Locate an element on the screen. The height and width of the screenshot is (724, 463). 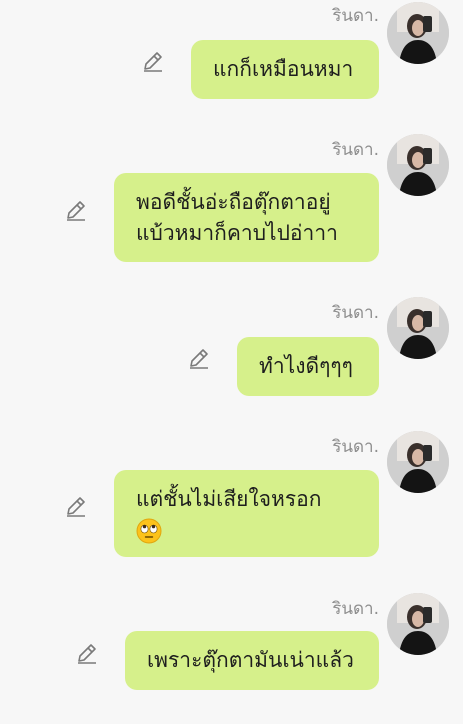
message-text: เพราะตุ๊กตามันเน่าแล้ว is located at coordinates (250, 660).